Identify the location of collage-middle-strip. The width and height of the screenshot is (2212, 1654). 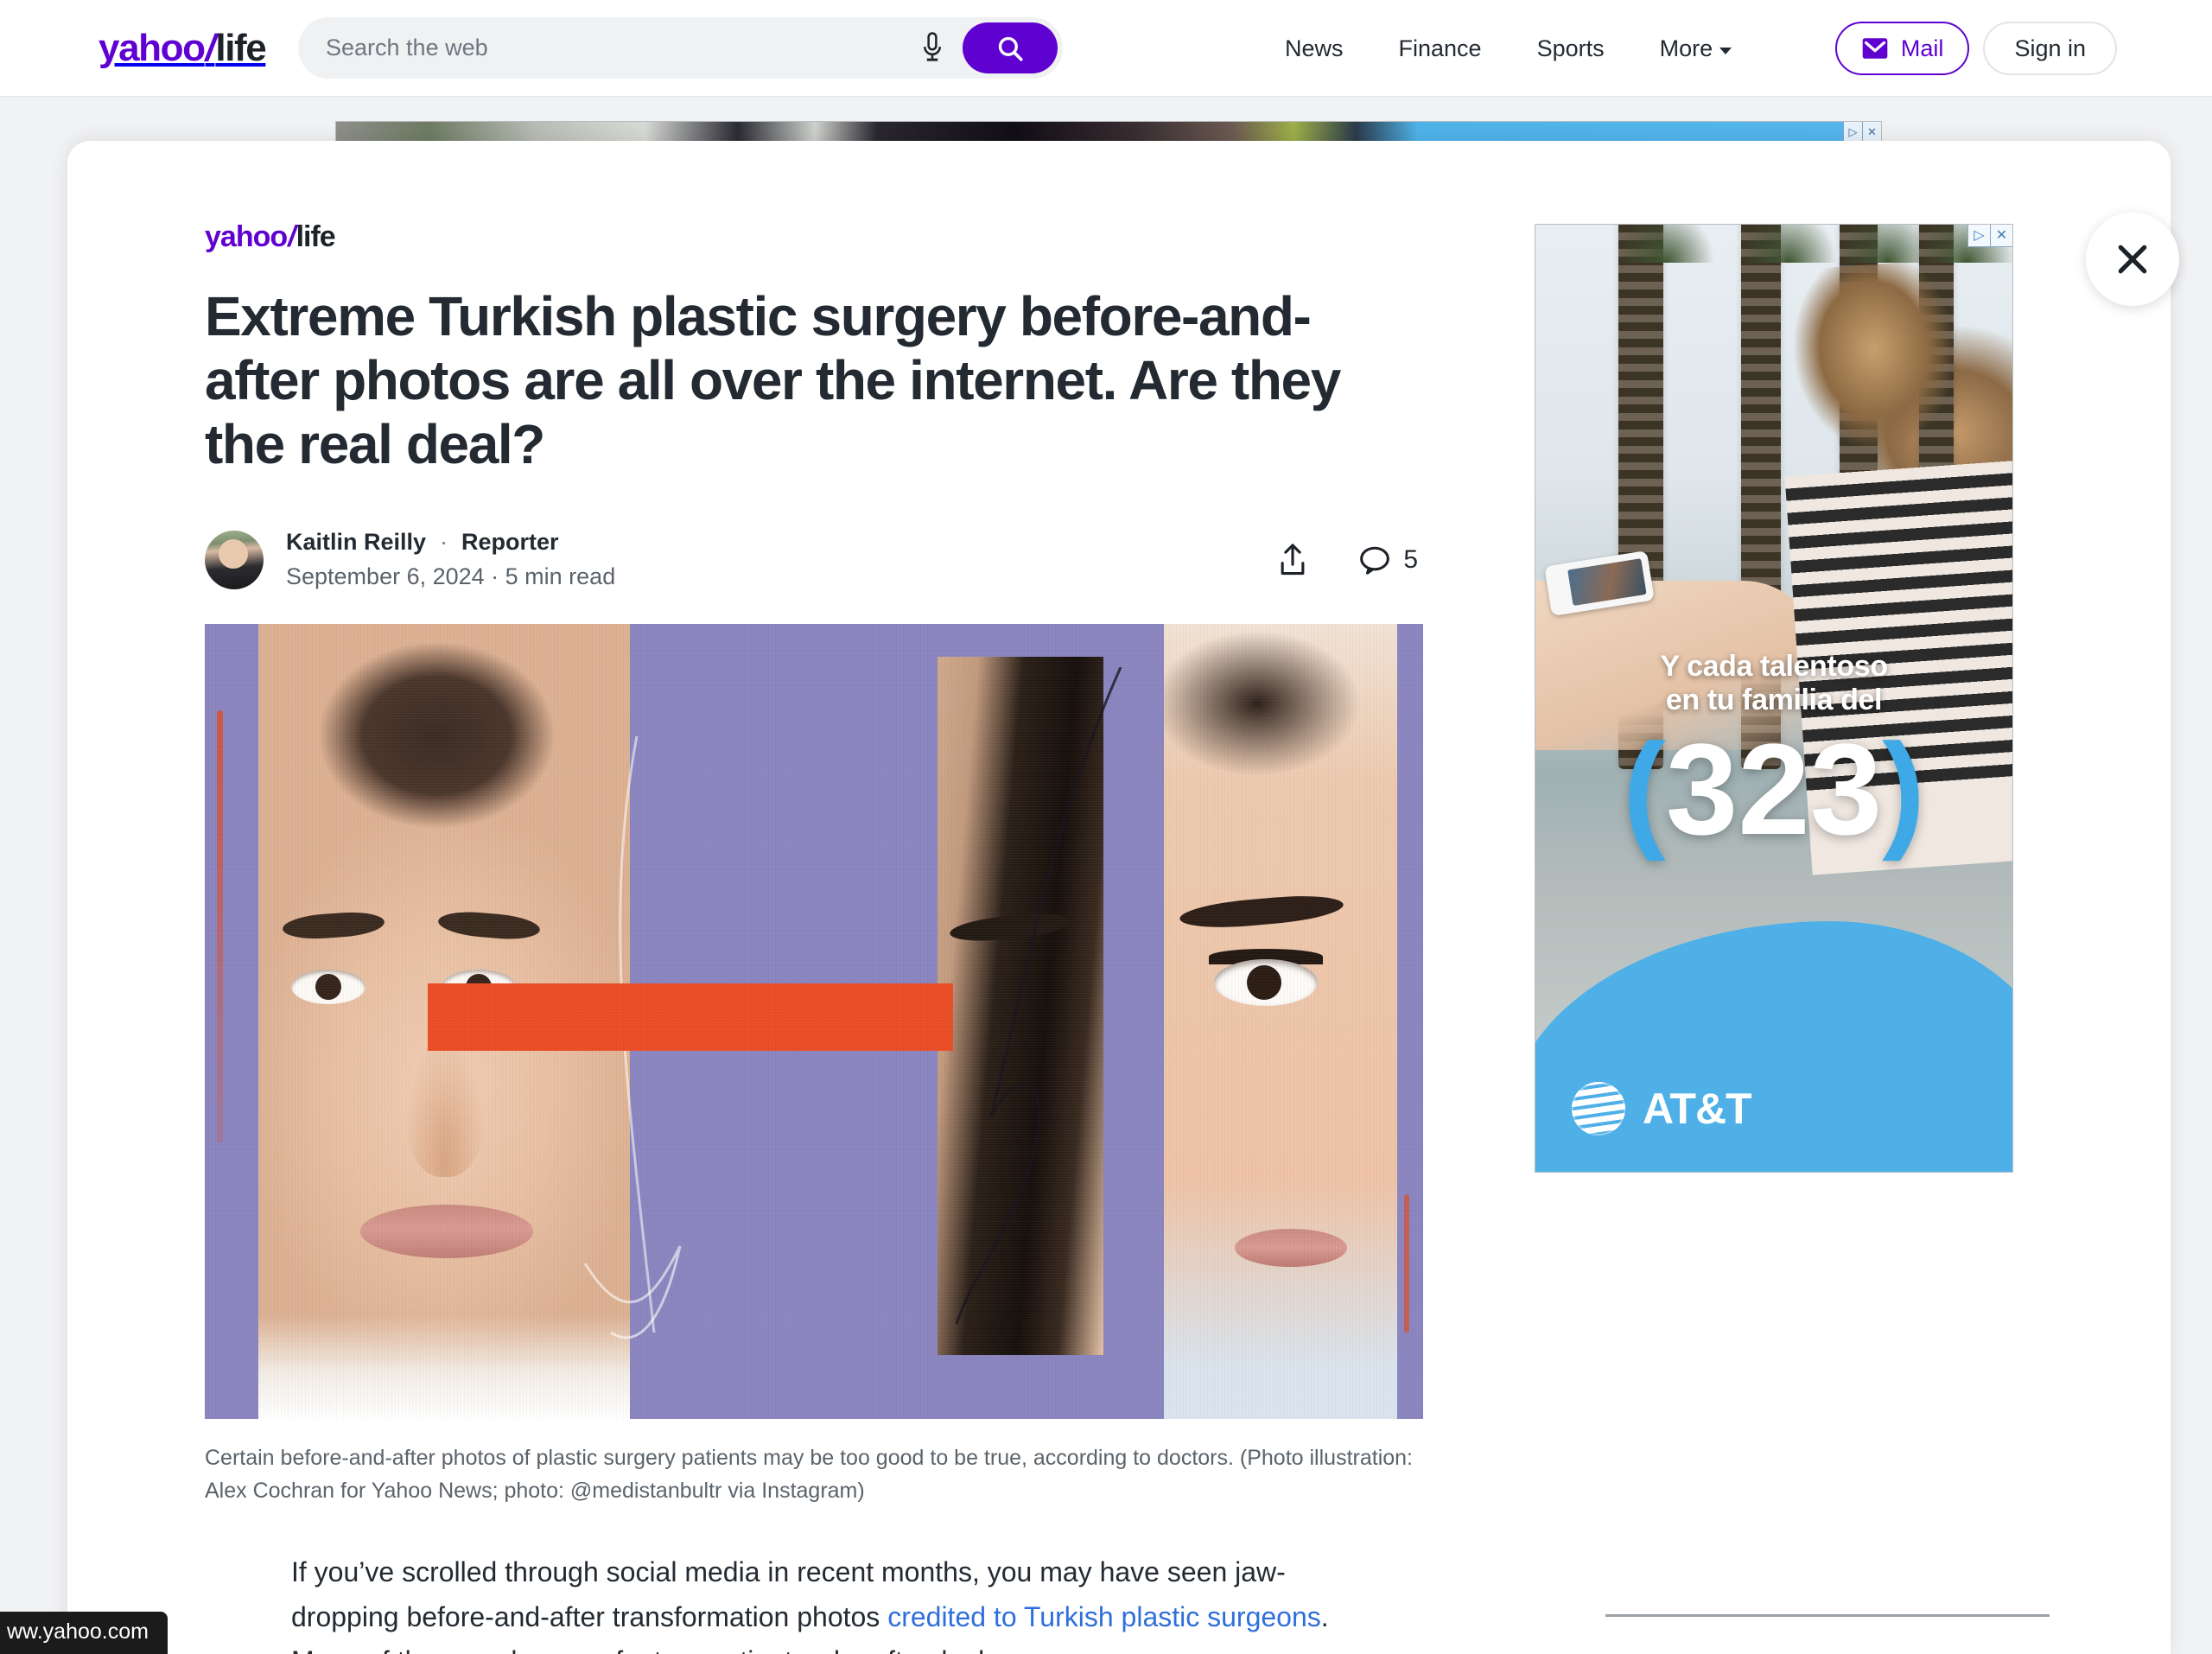
(1021, 1005).